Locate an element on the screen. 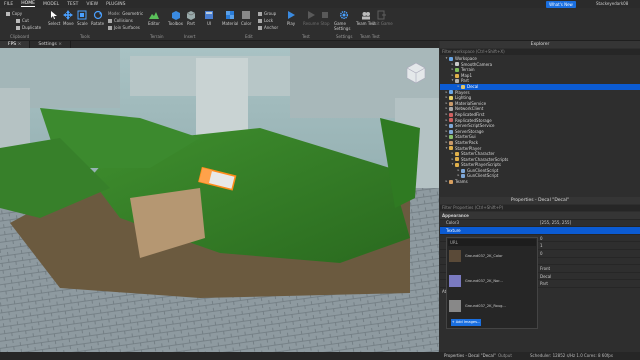 This screenshot has width=640, height=360. tab-fps: FPS × is located at coordinates (15, 44).